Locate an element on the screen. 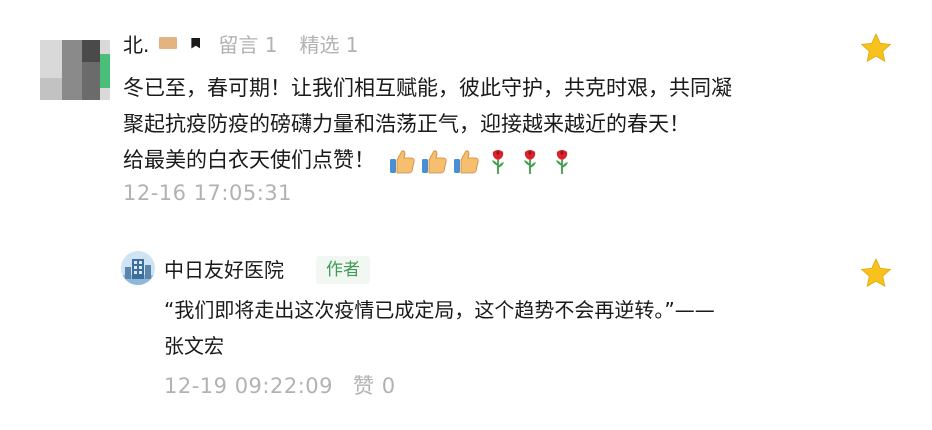 The width and height of the screenshot is (932, 430). comment-timestamp: 12-16 17:05:31 is located at coordinates (208, 193).